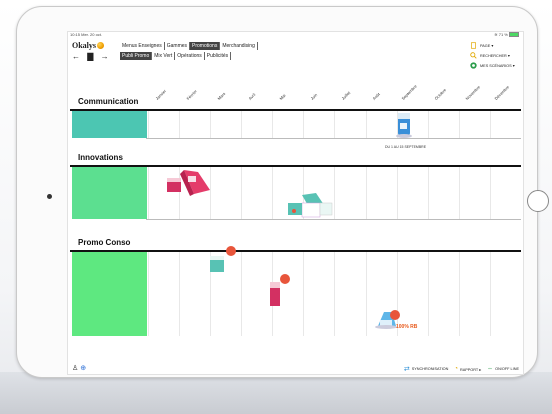  What do you see at coordinates (495, 55) in the screenshot?
I see `search-label: RECHERCHER ▾` at bounding box center [495, 55].